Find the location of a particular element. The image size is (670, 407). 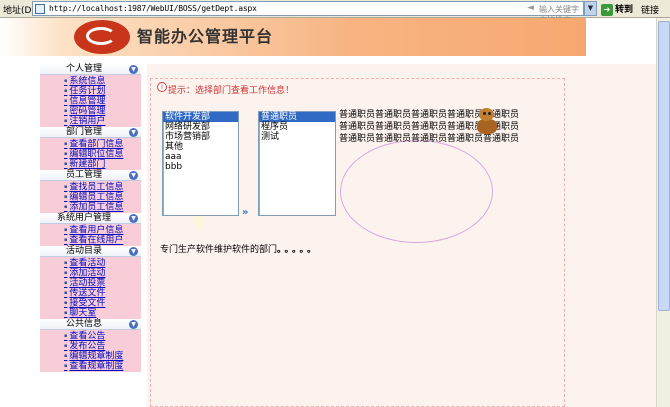

department-option: aaa is located at coordinates (200, 157).